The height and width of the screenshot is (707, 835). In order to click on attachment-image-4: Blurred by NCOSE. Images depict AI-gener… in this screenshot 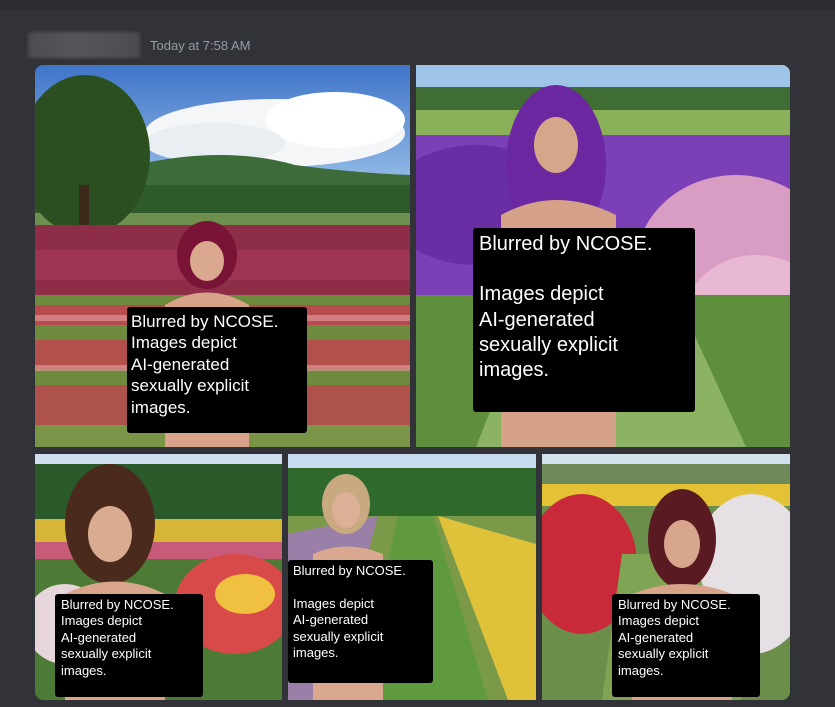, I will do `click(412, 577)`.